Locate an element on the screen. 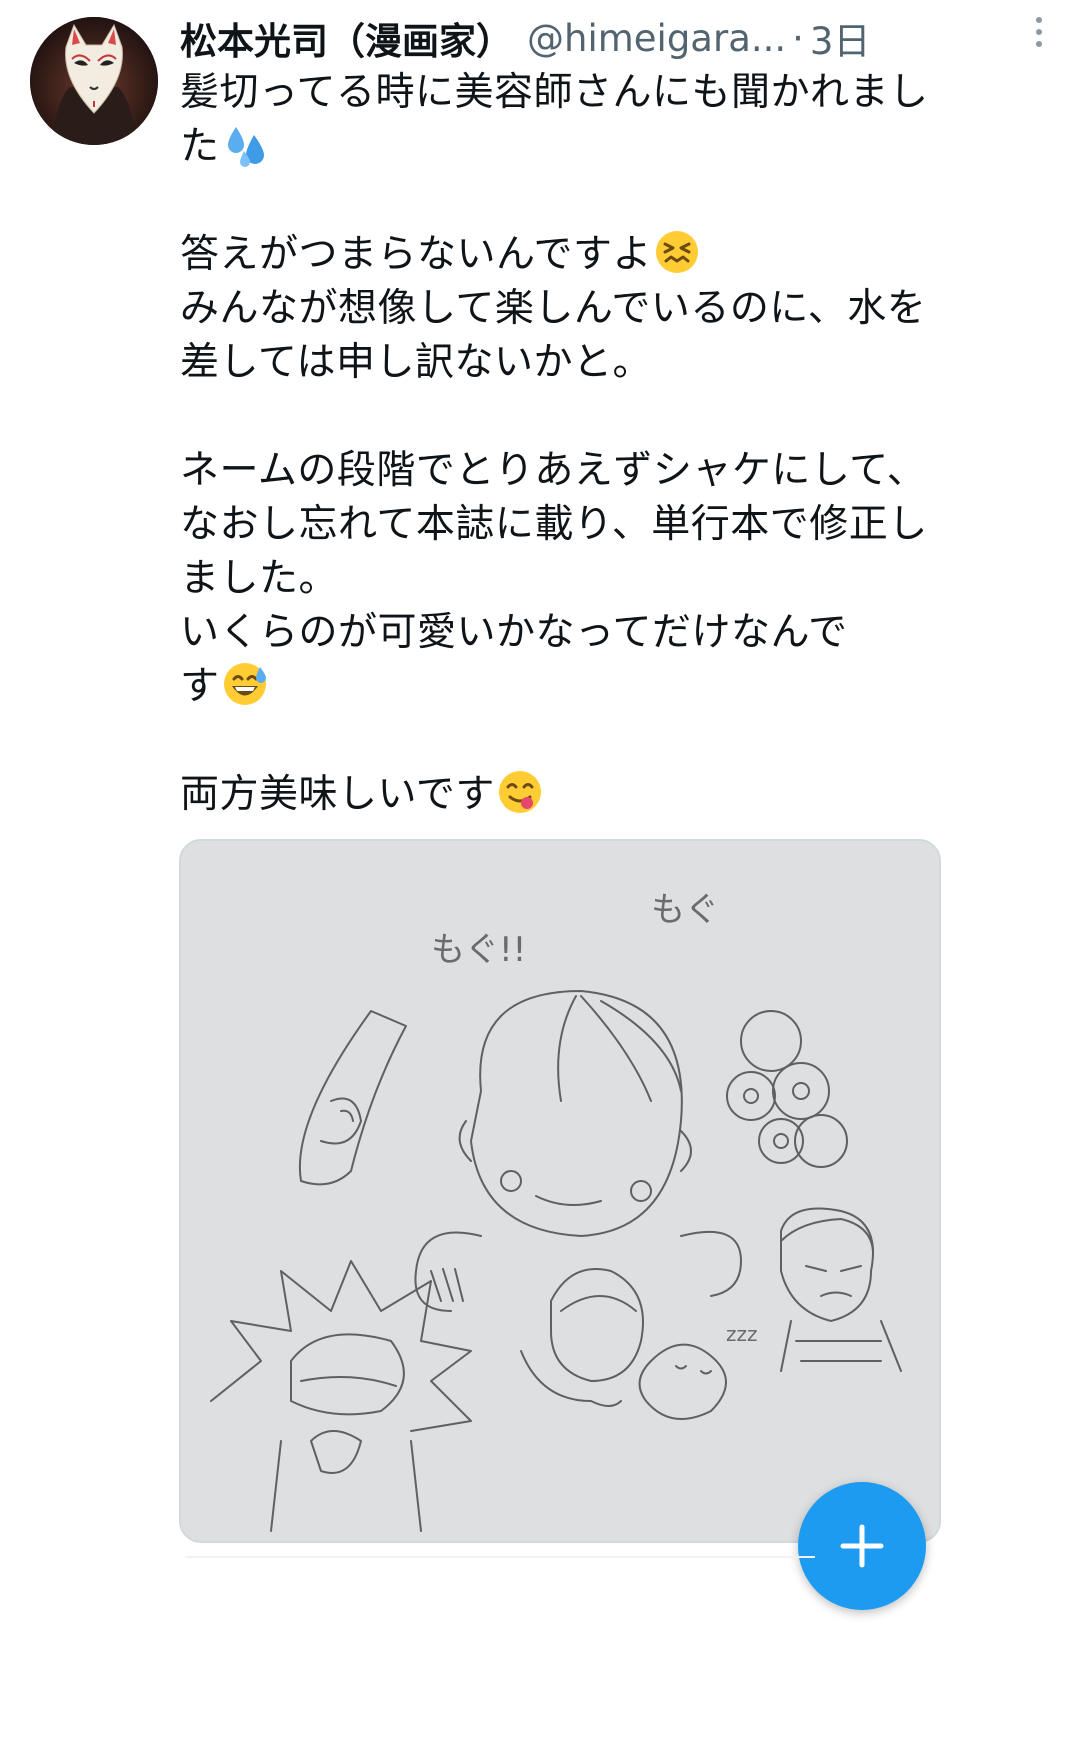  sketch-text-2: もぐ is located at coordinates (685, 910).